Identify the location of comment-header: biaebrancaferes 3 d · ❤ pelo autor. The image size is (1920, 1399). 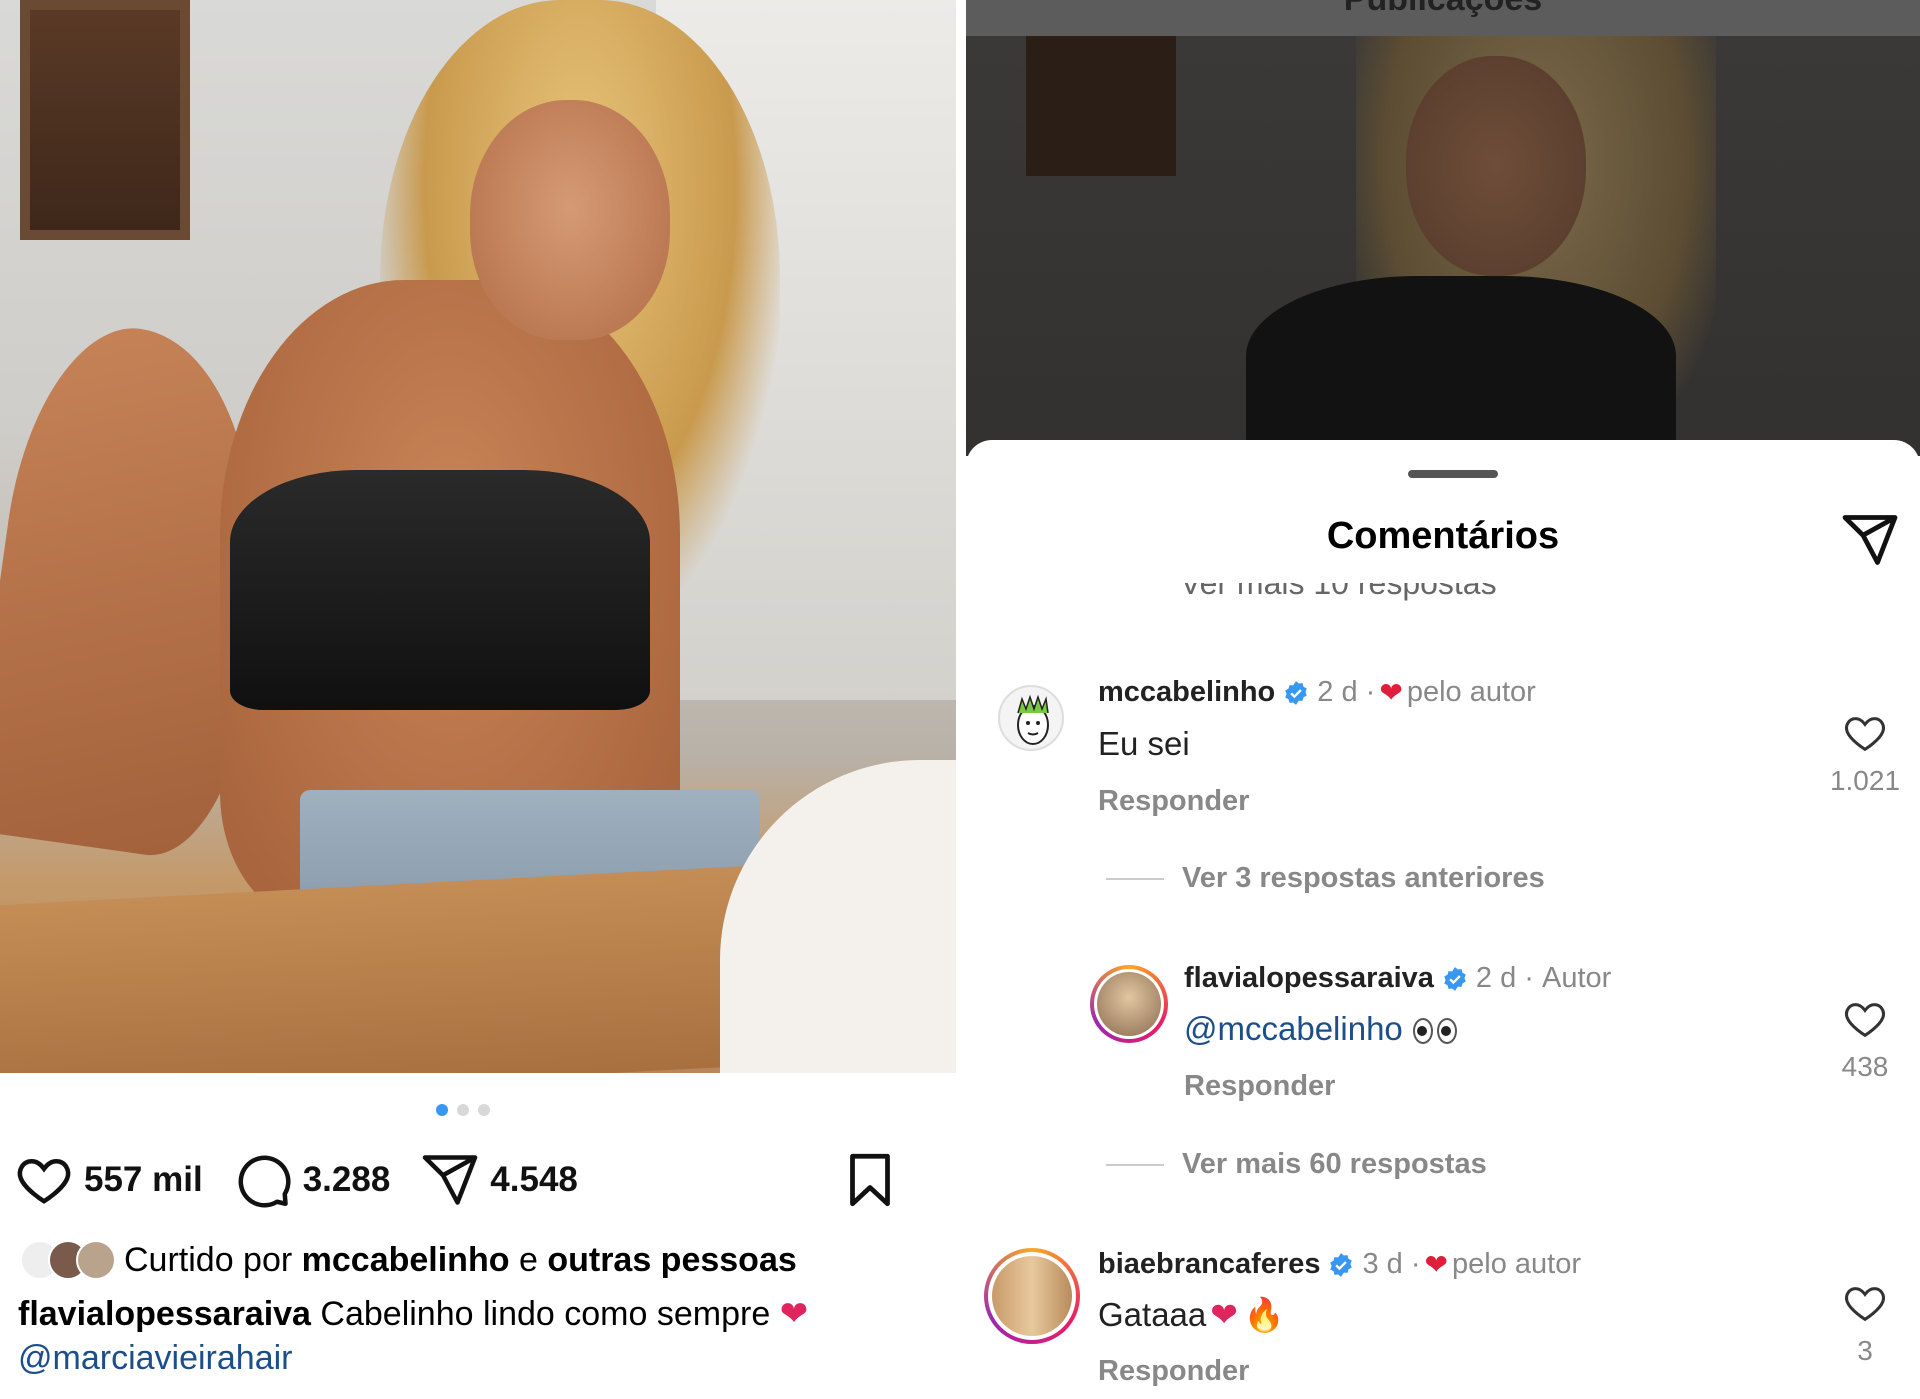
(1339, 1264).